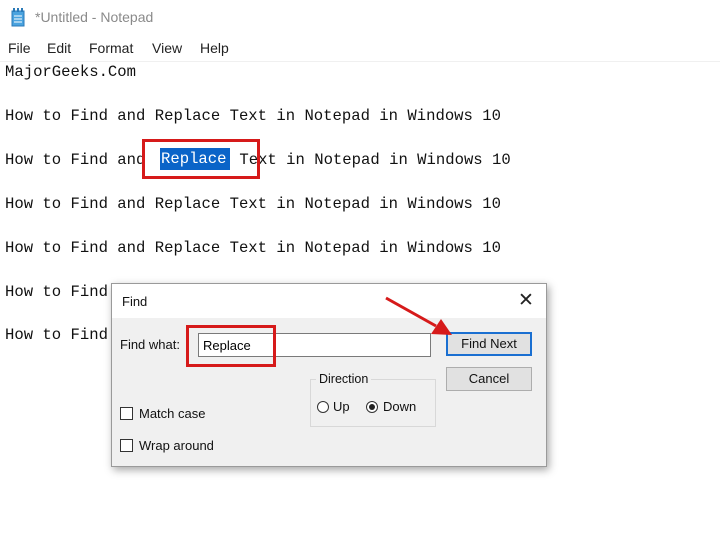  I want to click on radio-up, so click(323, 407).